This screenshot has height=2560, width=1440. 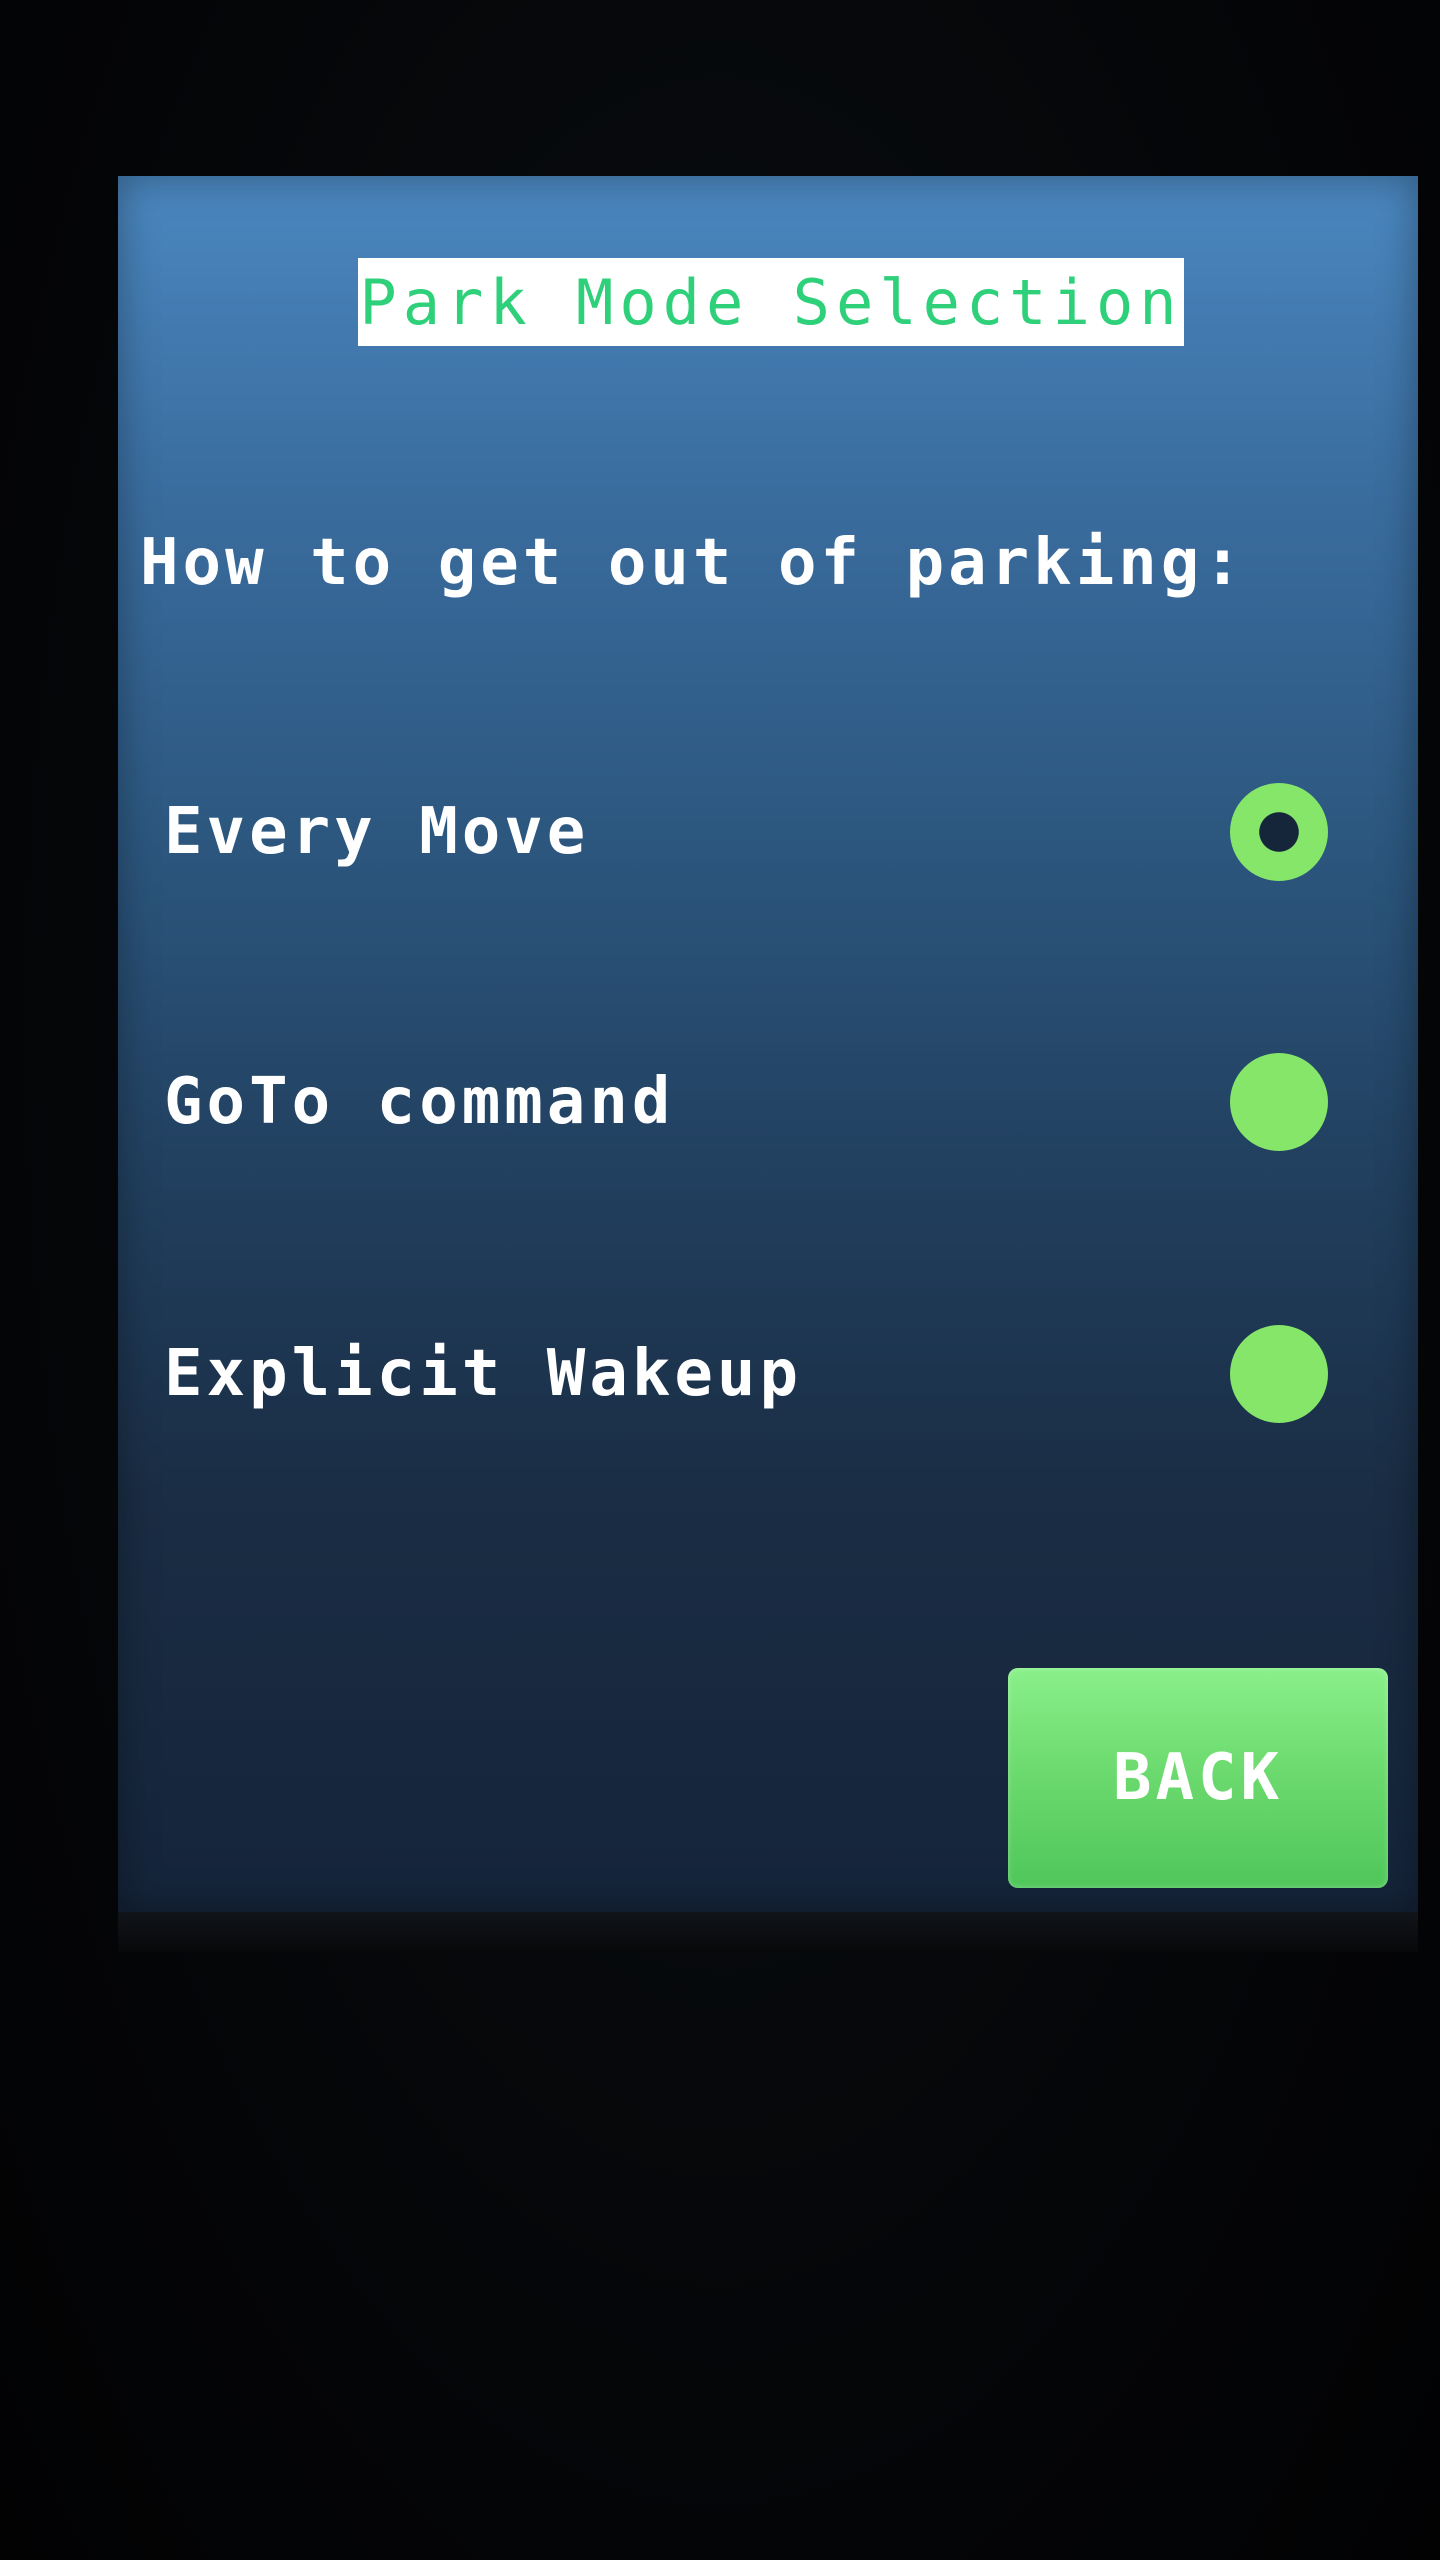 I want to click on option-goto-command: GoTo command, so click(x=746, y=1102).